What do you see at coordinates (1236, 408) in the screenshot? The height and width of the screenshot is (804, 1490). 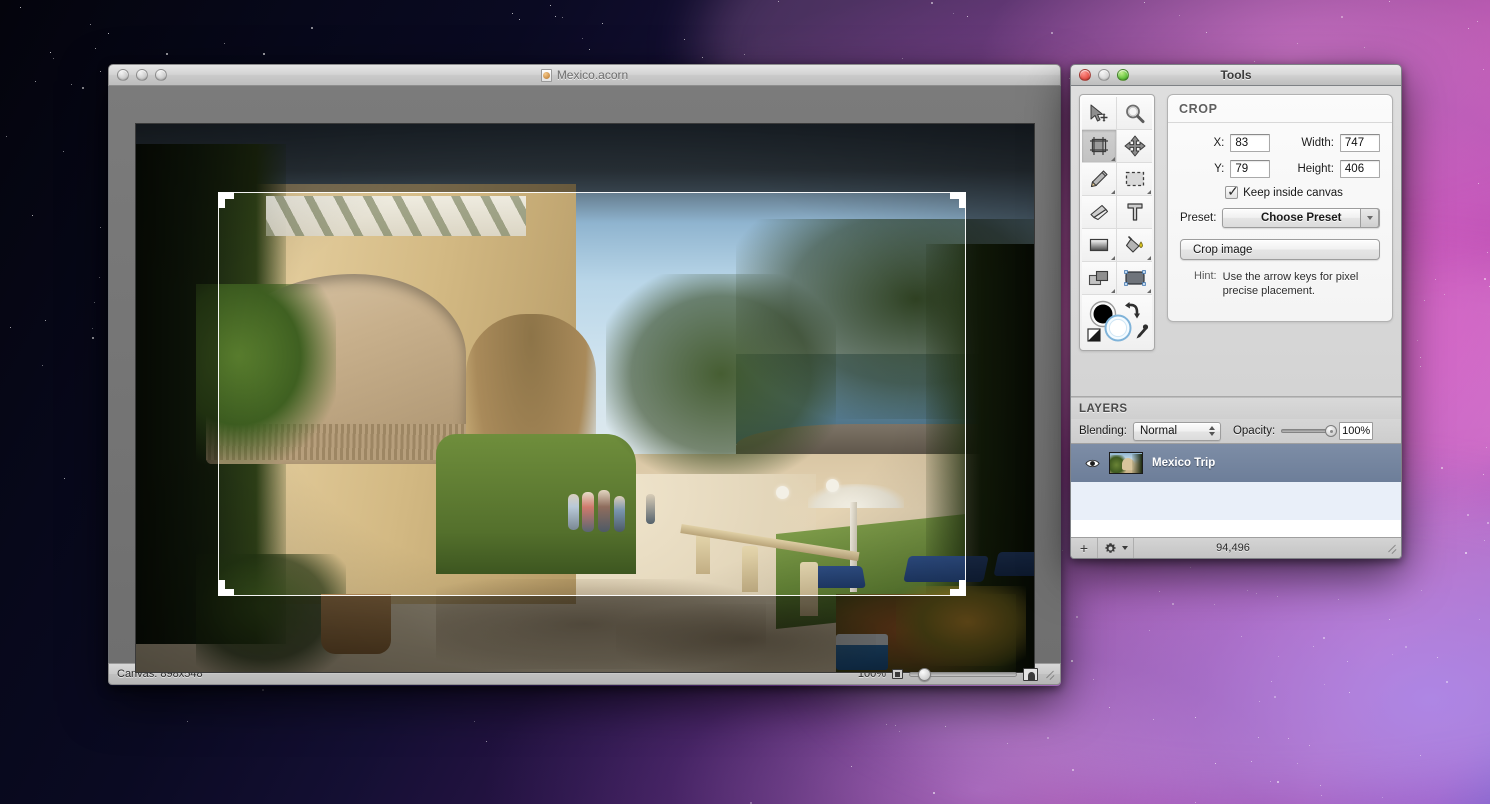 I see `layers-panel-heading: LAYERS` at bounding box center [1236, 408].